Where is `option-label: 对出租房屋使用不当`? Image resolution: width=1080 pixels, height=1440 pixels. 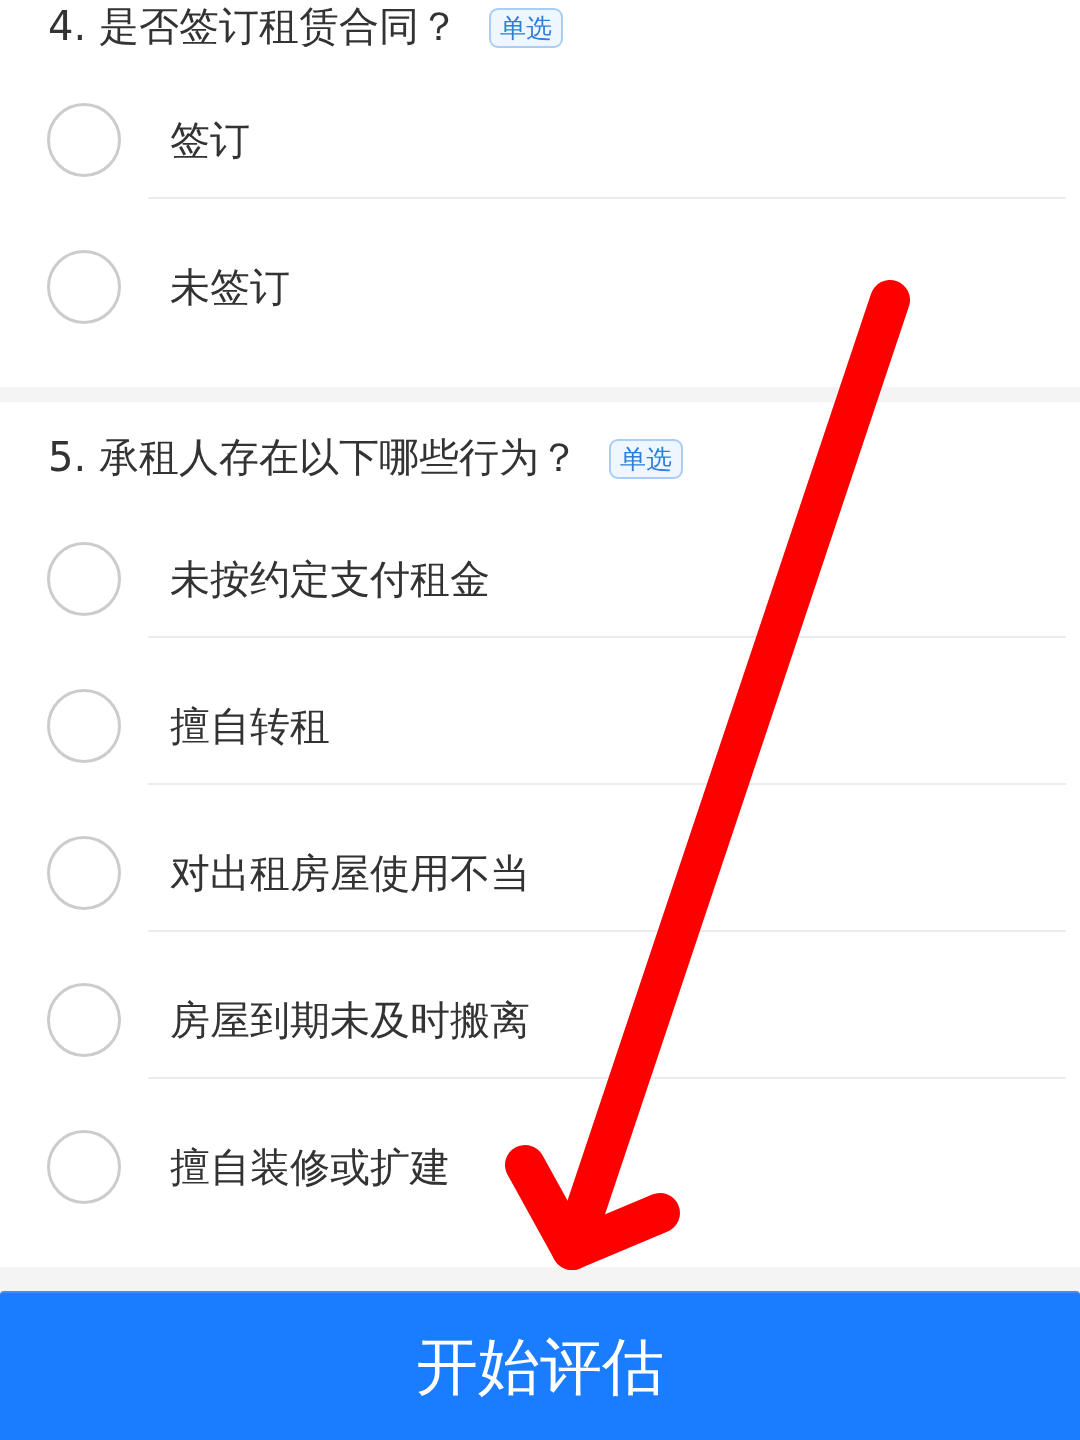
option-label: 对出租房屋使用不当 is located at coordinates (350, 873).